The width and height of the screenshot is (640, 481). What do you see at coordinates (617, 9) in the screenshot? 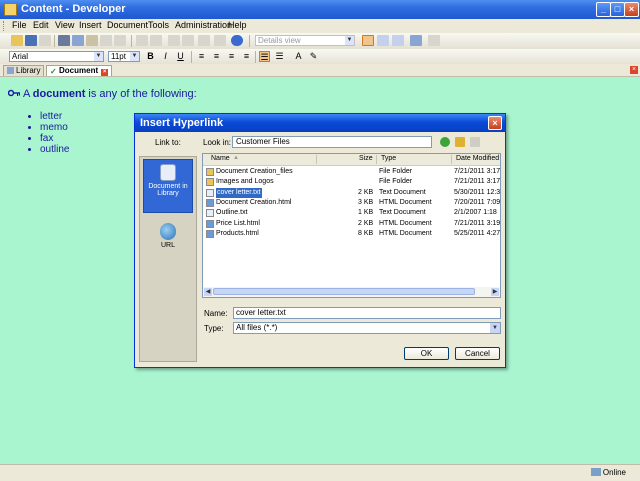
I see `maximize-button: □` at bounding box center [617, 9].